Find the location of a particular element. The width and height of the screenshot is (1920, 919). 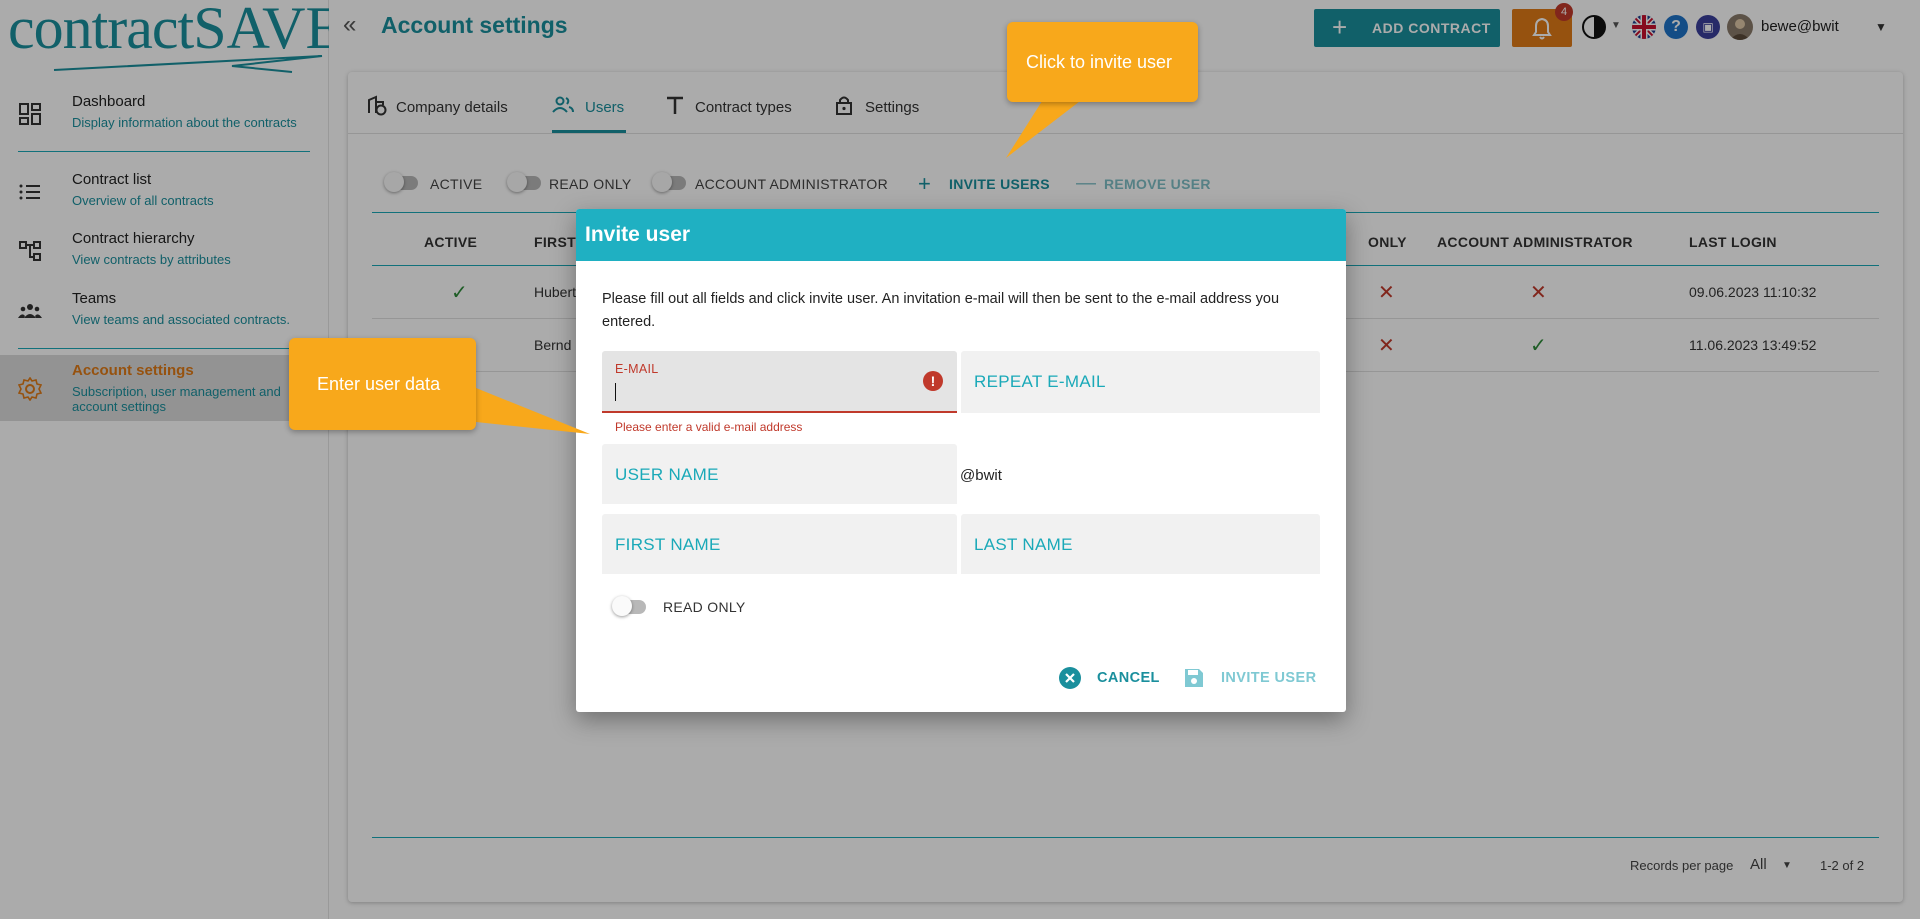

read-only-toggle-label: READ ONLY is located at coordinates (704, 607).